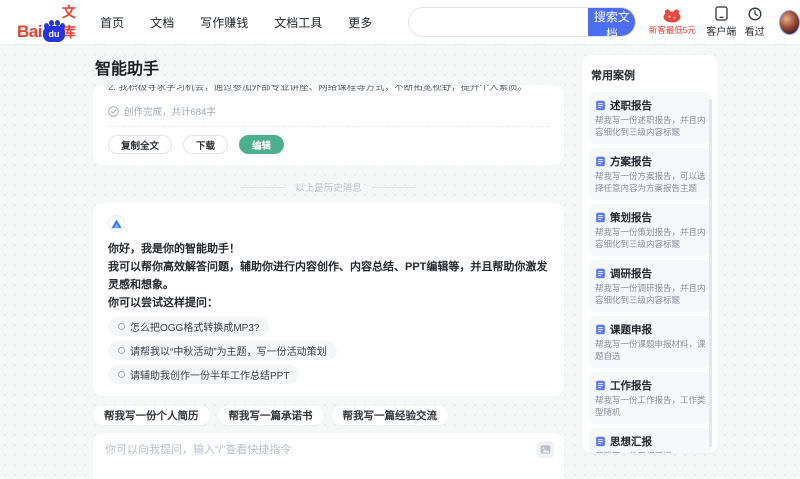 Image resolution: width=800 pixels, height=479 pixels. I want to click on tag-write-resume: 帮我写一份个人简历, so click(151, 415).